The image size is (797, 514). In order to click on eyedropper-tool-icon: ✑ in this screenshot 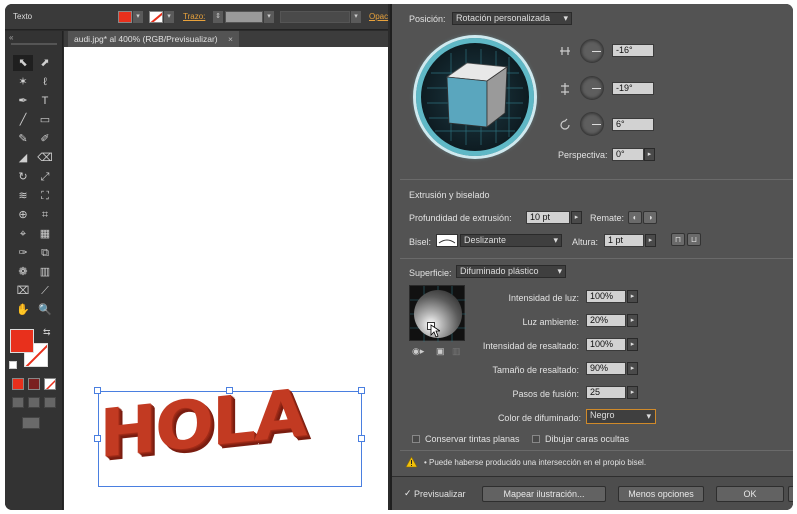, I will do `click(23, 253)`.